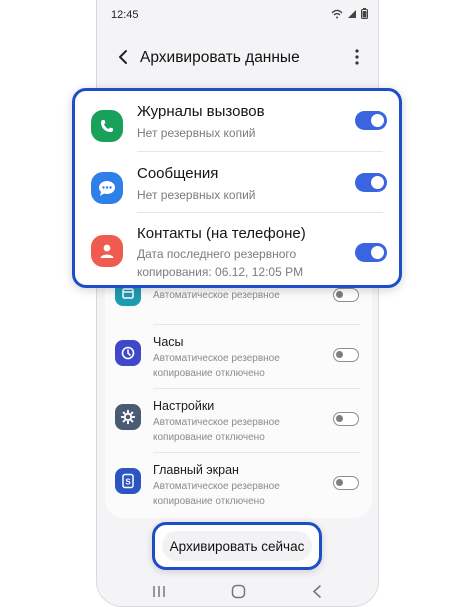 The width and height of the screenshot is (474, 607). Describe the element at coordinates (168, 342) in the screenshot. I see `list-item-title: Часы` at that location.